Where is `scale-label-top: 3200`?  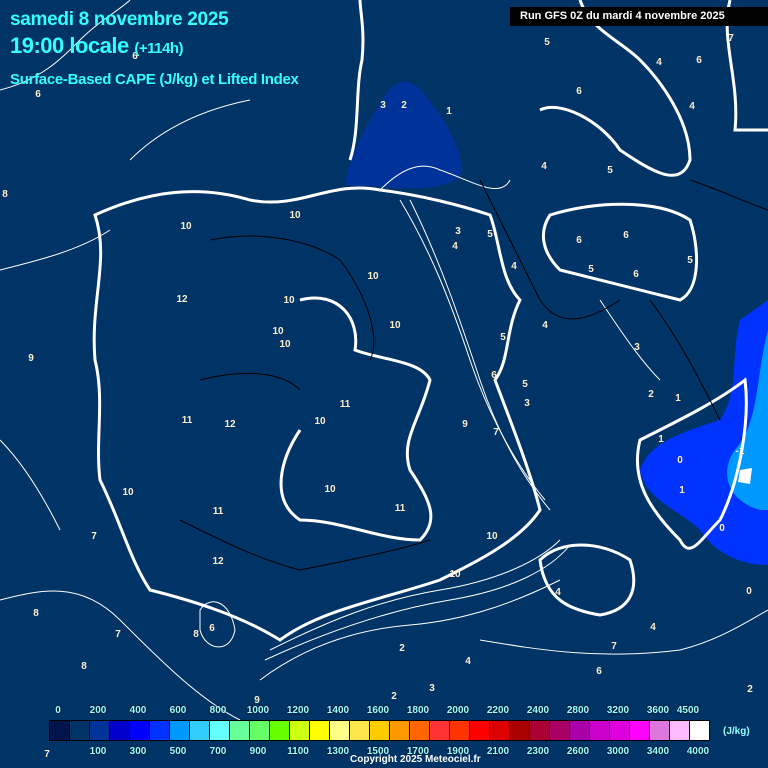
scale-label-top: 3200 is located at coordinates (618, 710).